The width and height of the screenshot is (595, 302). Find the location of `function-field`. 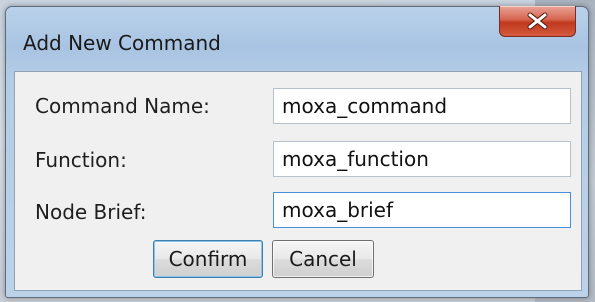

function-field is located at coordinates (422, 159).